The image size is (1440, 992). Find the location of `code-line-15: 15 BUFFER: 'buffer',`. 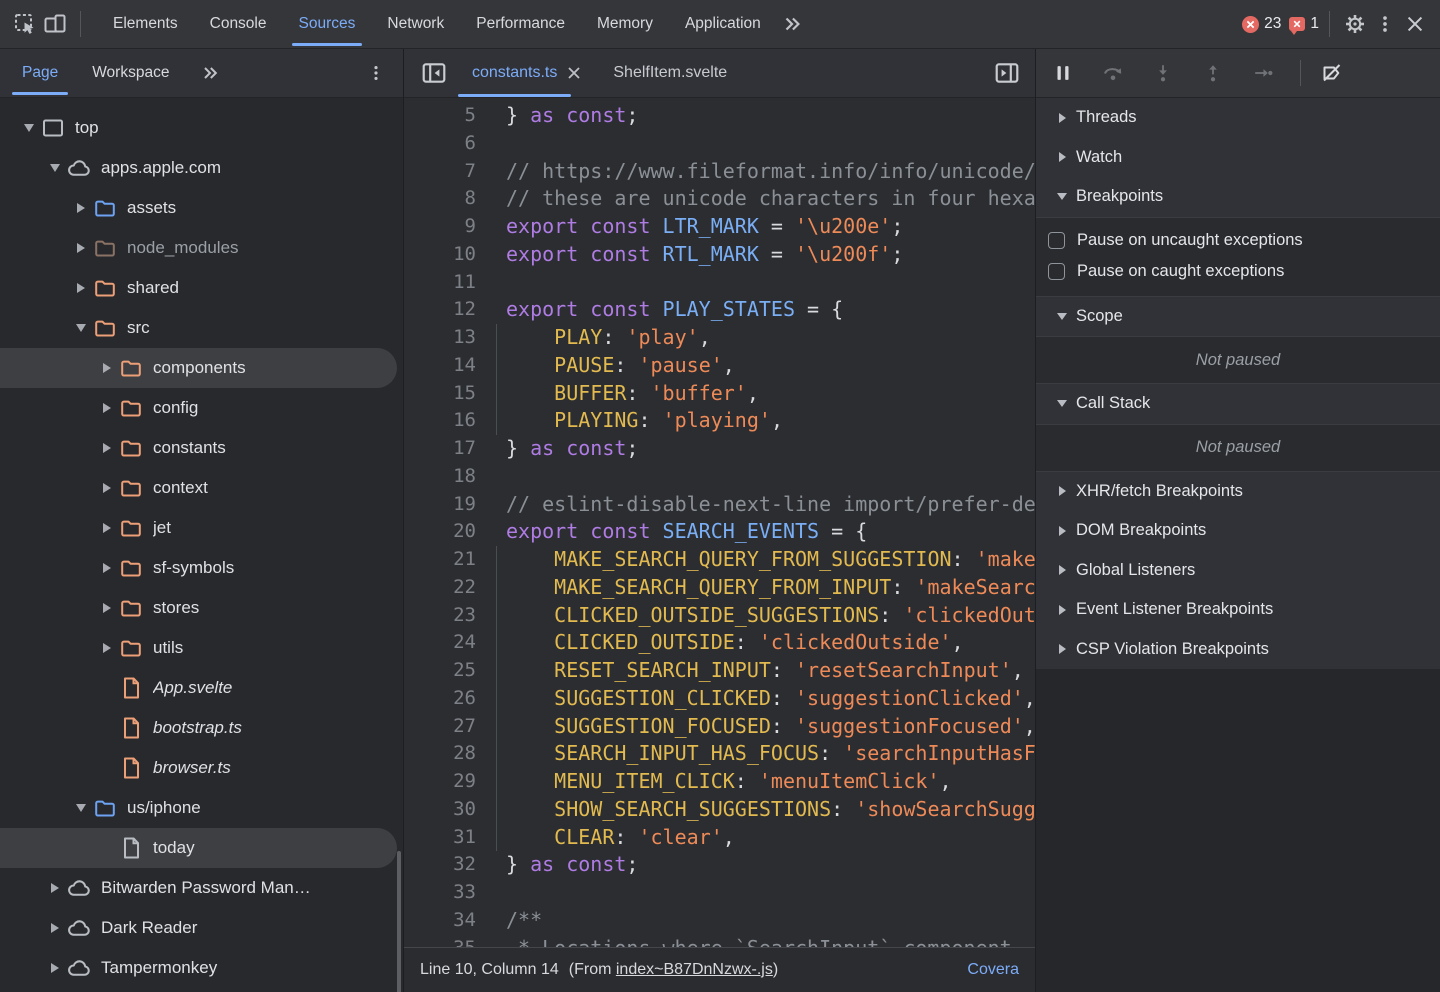

code-line-15: 15 BUFFER: 'buffer', is located at coordinates (719, 393).